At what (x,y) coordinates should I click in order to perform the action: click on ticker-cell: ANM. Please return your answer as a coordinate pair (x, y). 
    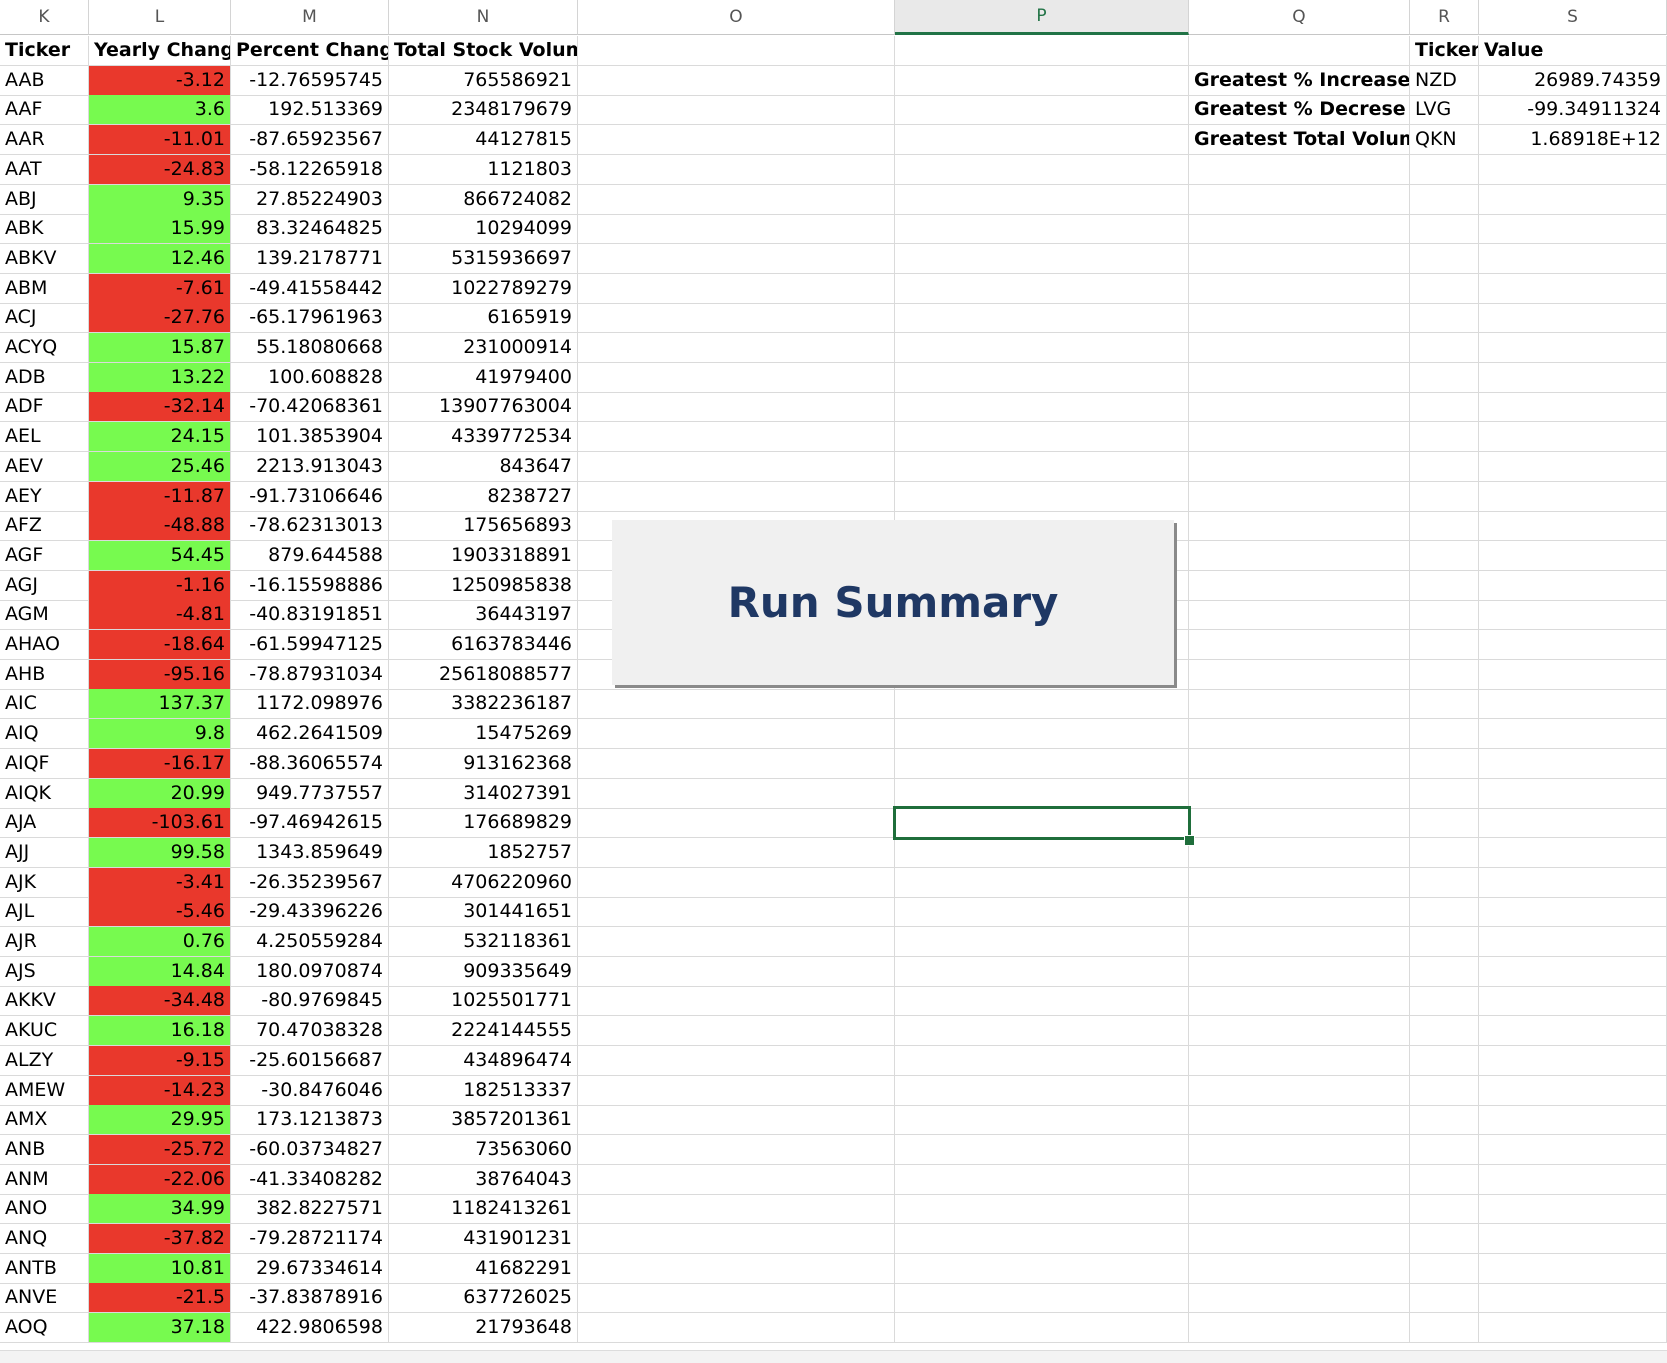
    Looking at the image, I should click on (44, 1179).